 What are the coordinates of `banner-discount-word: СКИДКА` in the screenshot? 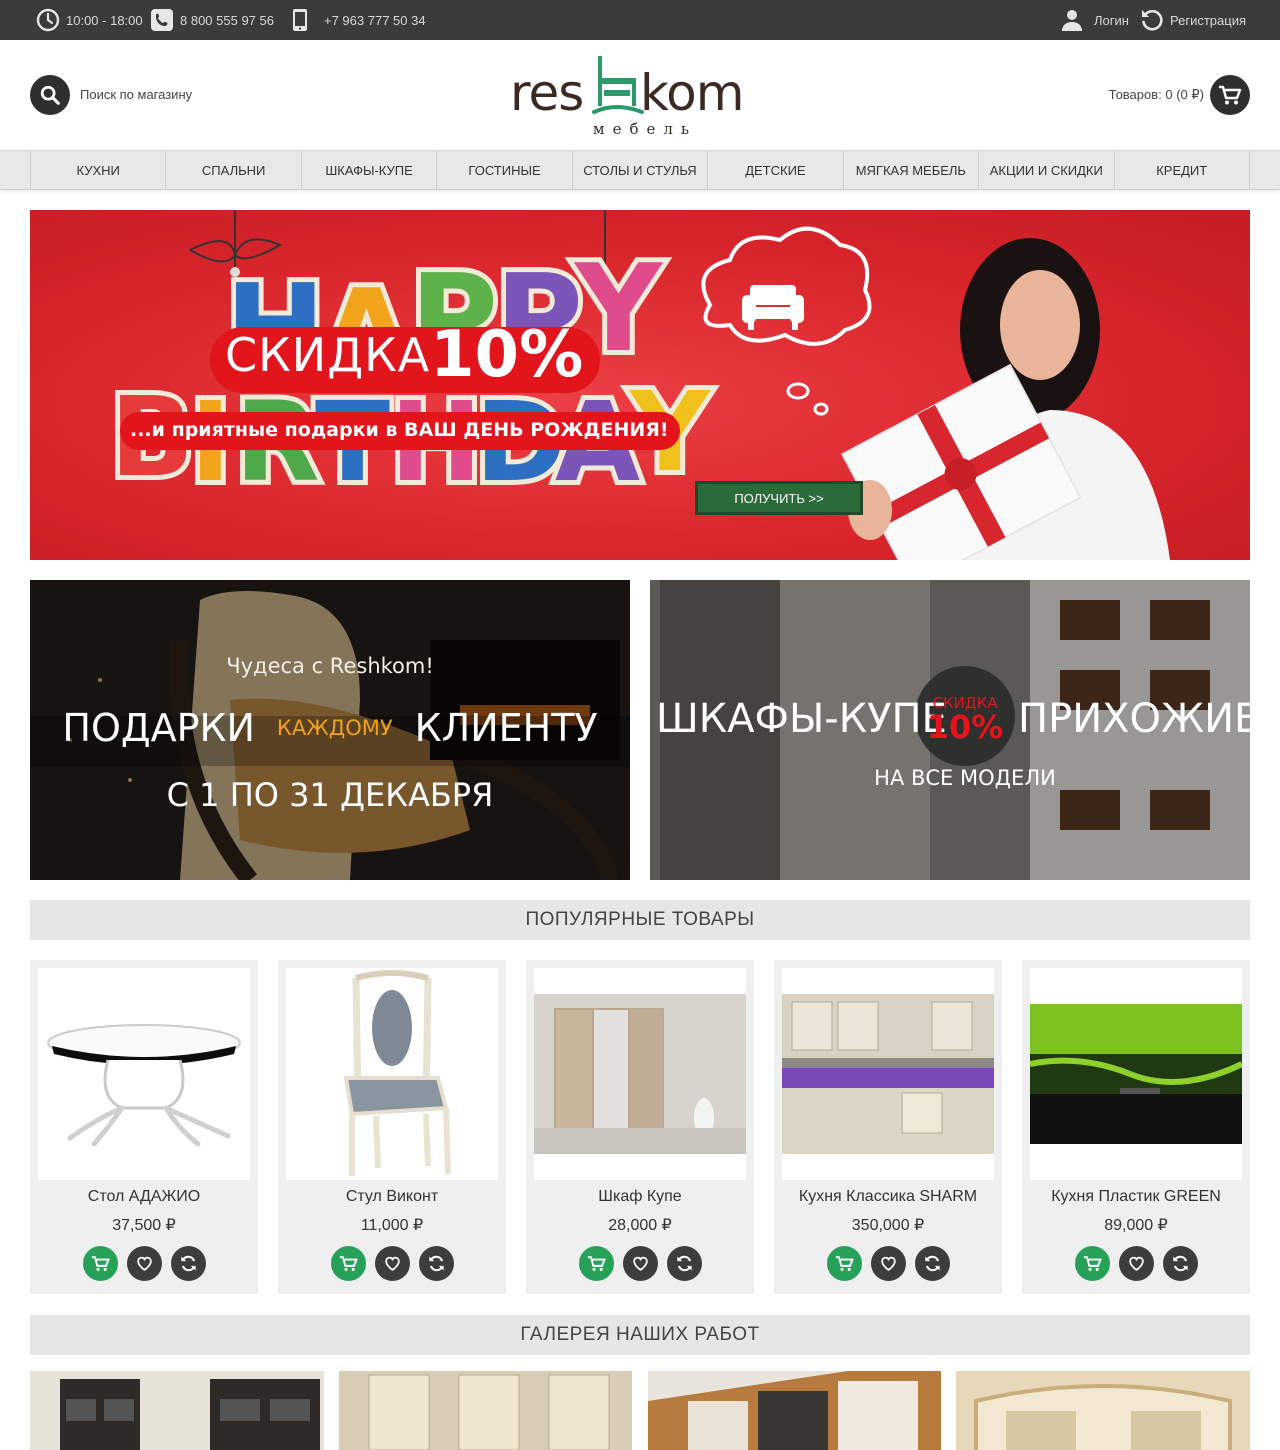 It's located at (328, 355).